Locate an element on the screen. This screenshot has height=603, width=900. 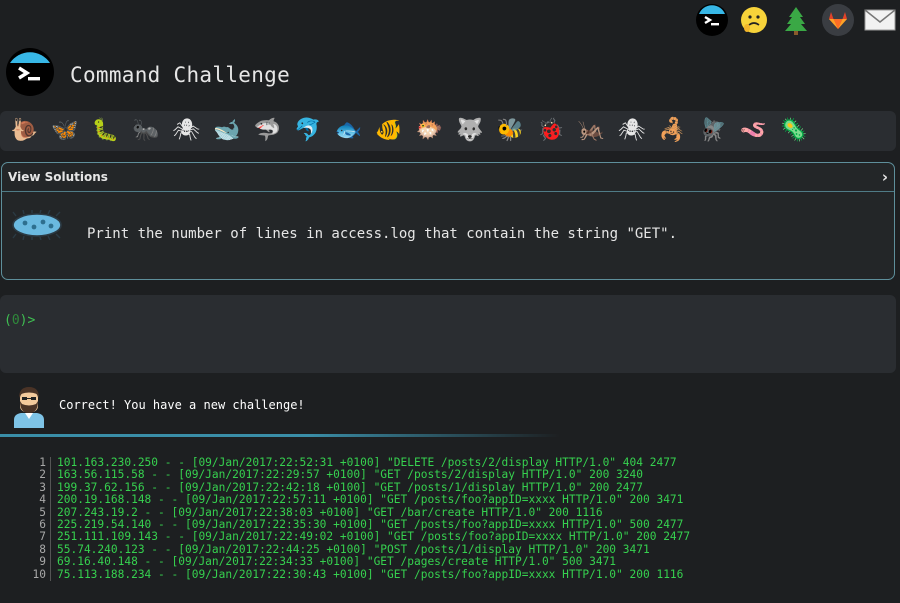
spider-web-icon: 🕷 is located at coordinates (186, 131).